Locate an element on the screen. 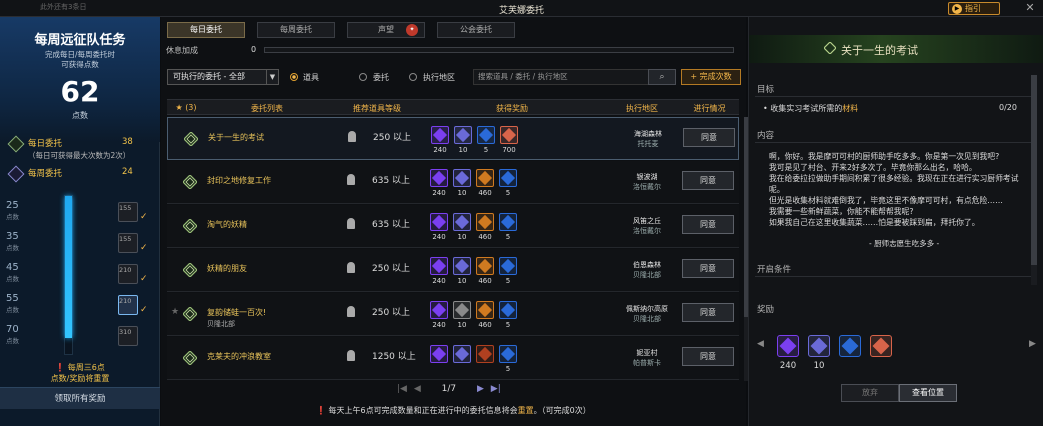 The height and width of the screenshot is (426, 1043). add-completion-button: + 完成次数 is located at coordinates (711, 77).